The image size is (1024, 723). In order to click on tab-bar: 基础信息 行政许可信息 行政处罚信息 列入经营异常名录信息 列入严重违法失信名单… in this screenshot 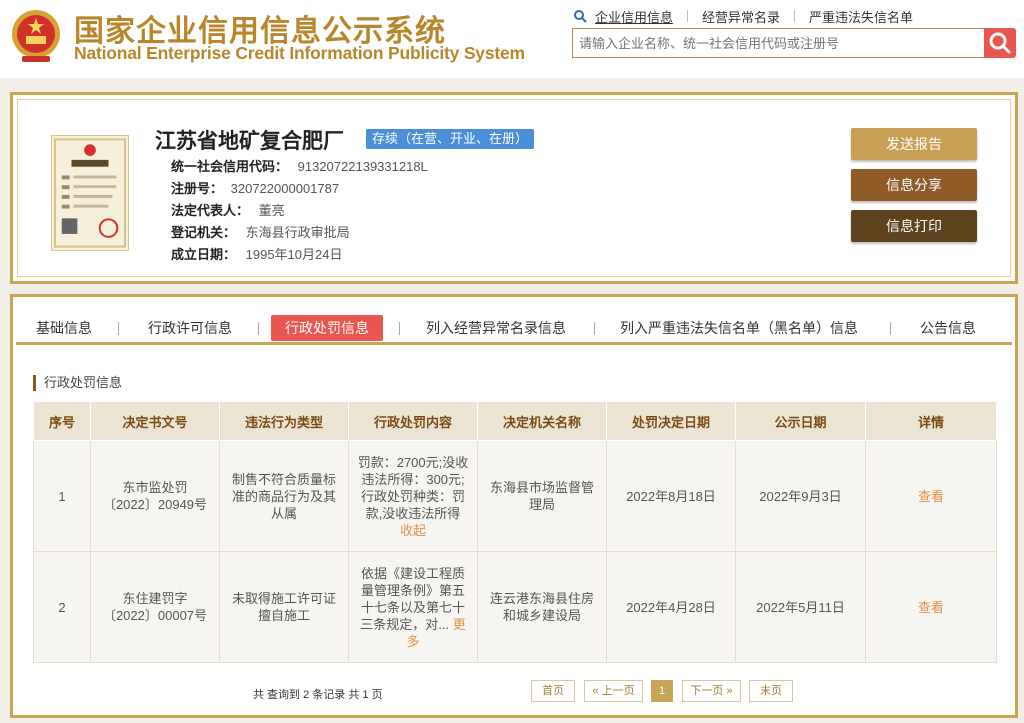, I will do `click(514, 322)`.